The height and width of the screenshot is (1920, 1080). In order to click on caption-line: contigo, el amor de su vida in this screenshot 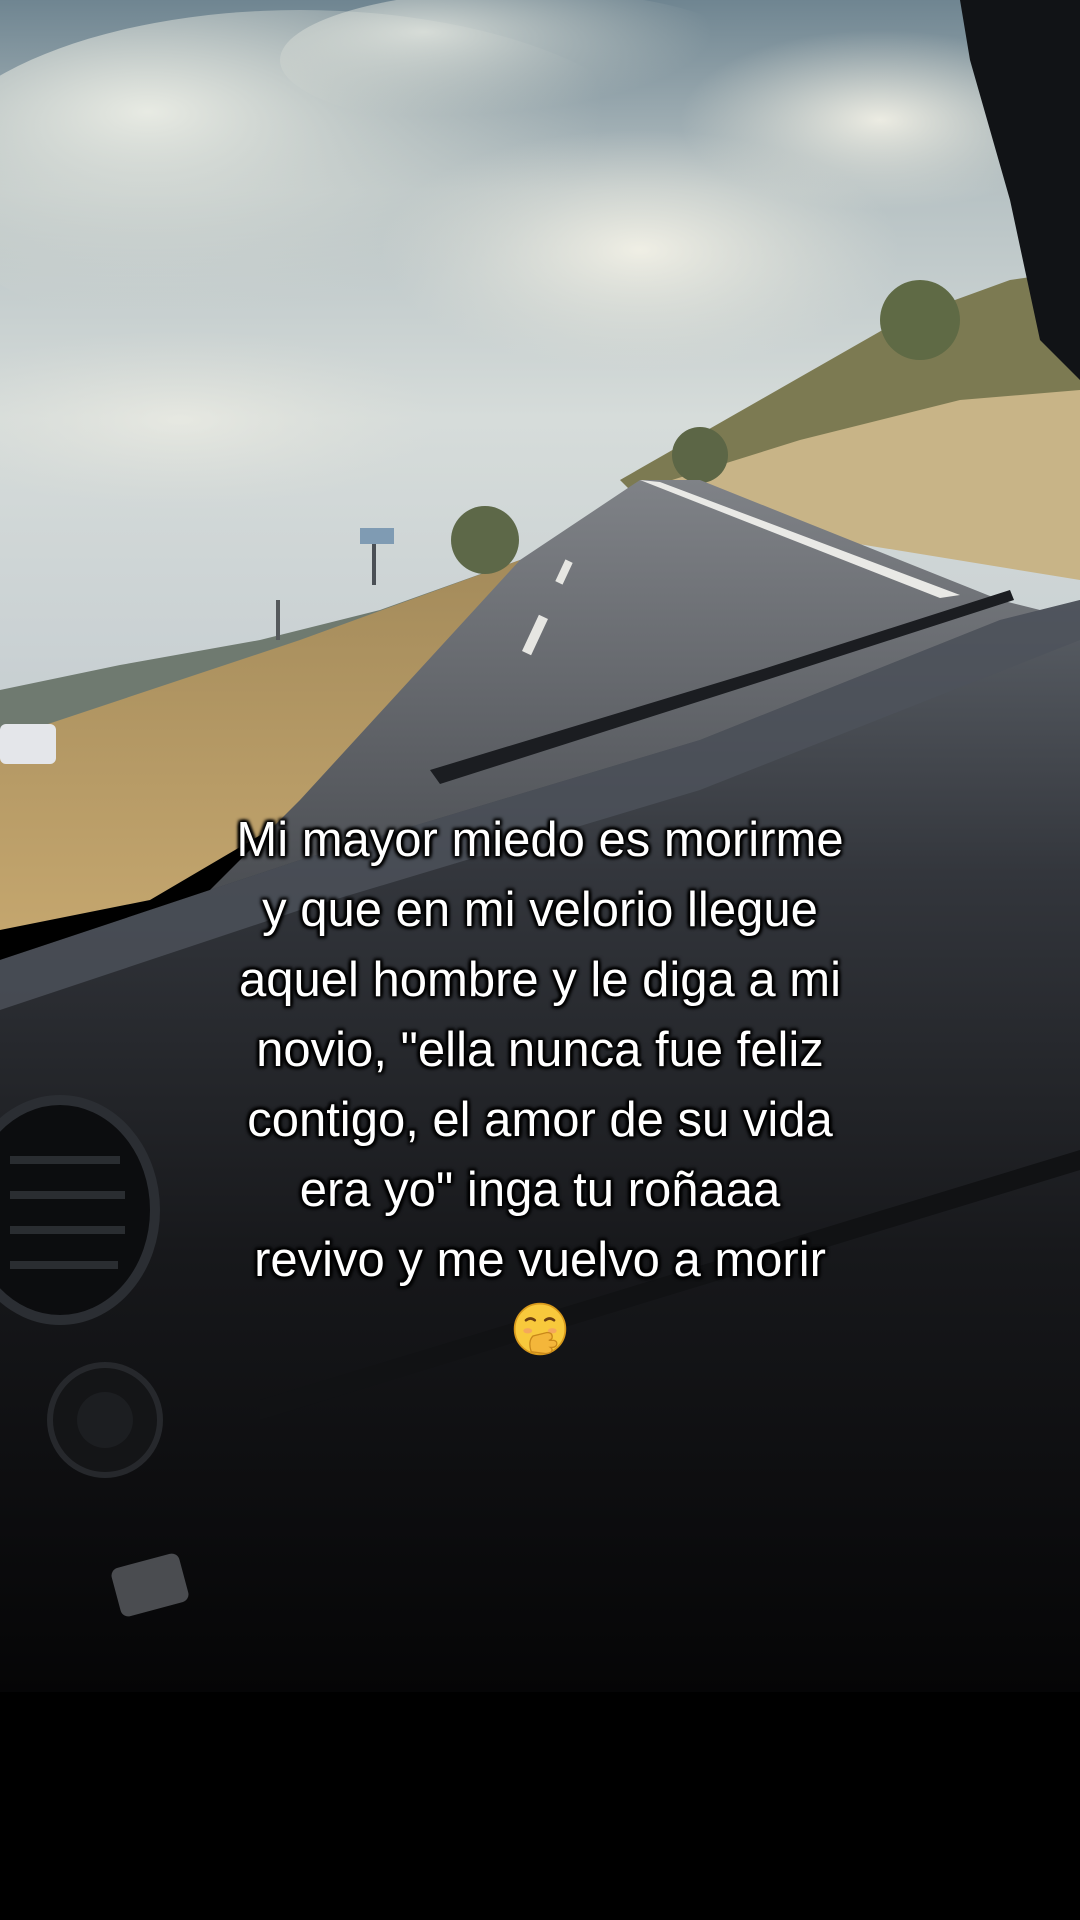, I will do `click(540, 1120)`.